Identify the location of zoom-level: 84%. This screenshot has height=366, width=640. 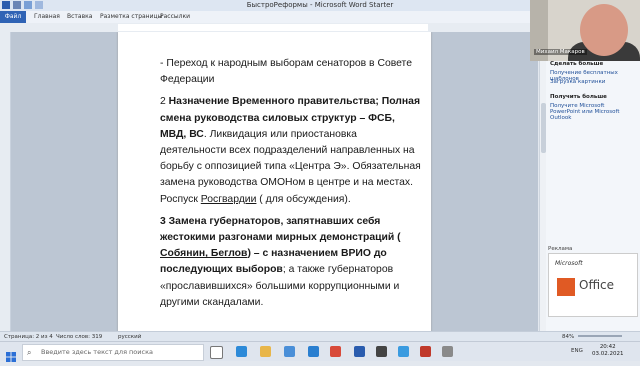
(568, 337).